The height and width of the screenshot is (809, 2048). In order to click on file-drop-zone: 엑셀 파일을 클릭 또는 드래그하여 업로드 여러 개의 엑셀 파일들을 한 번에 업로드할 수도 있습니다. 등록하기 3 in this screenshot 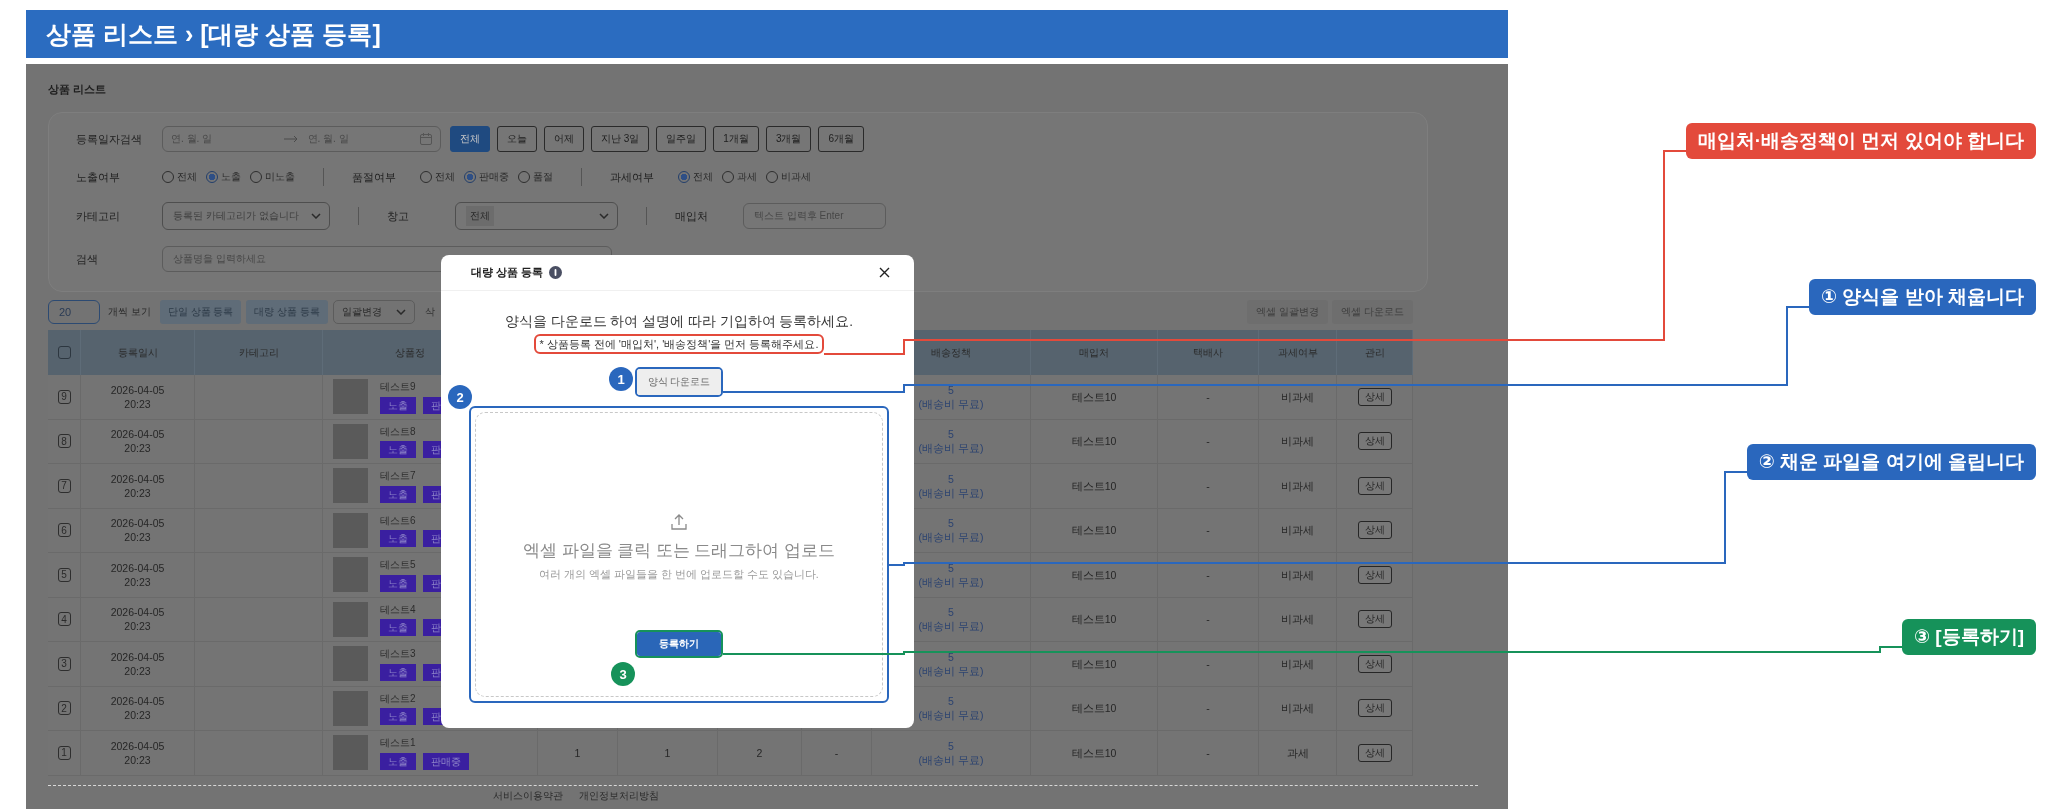, I will do `click(679, 554)`.